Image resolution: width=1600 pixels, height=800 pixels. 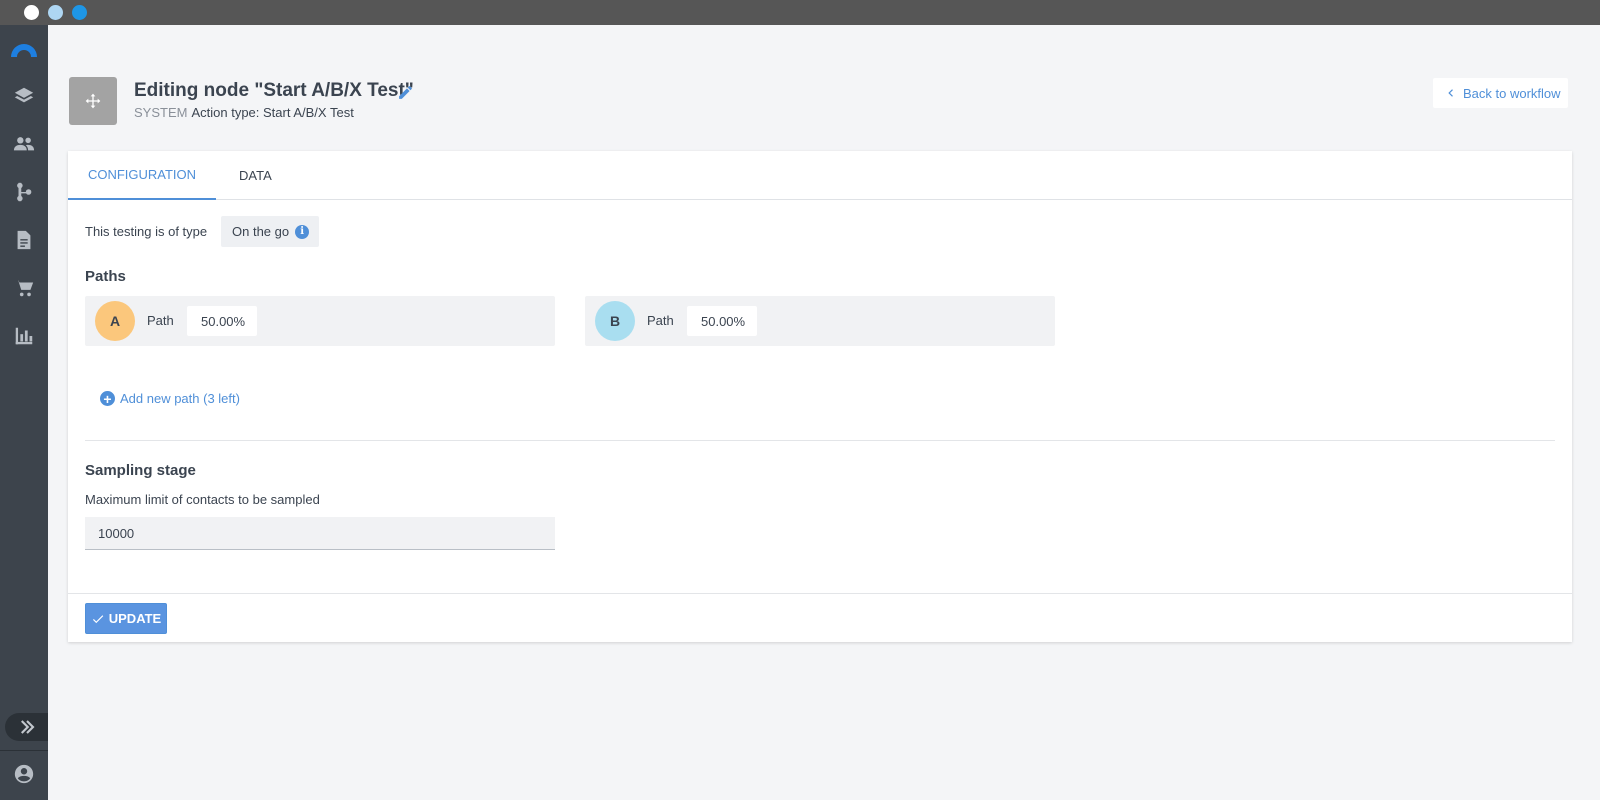 I want to click on testing-type-value: On the go, so click(x=261, y=231).